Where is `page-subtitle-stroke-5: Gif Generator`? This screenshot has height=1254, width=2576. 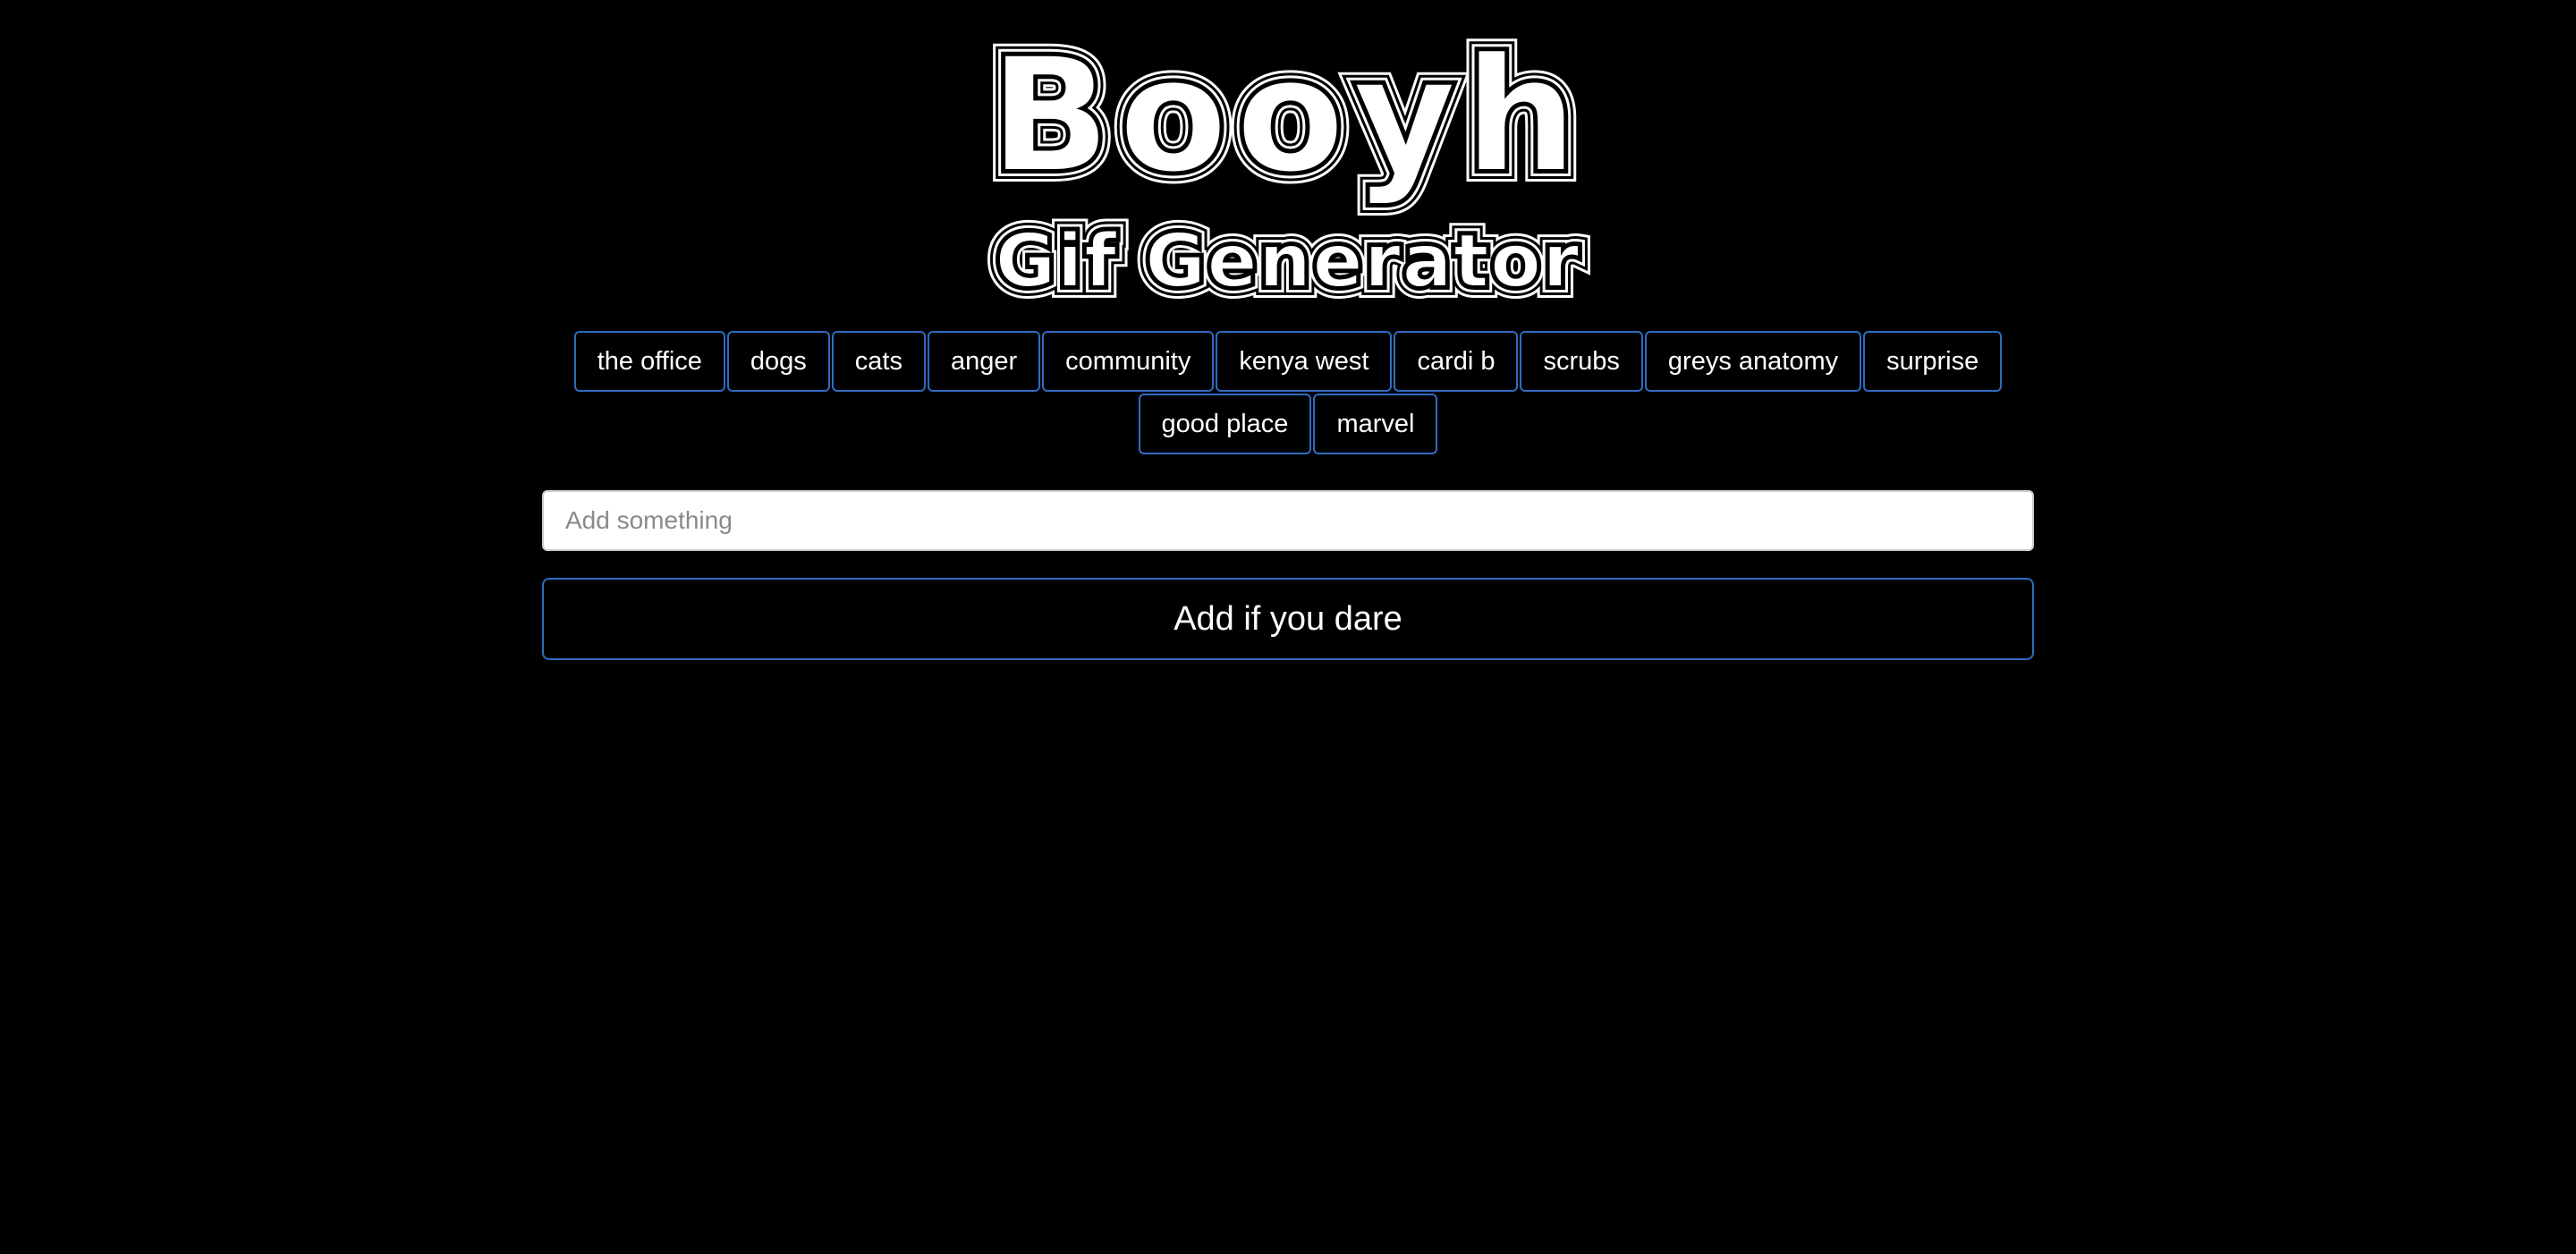
page-subtitle-stroke-5: Gif Generator is located at coordinates (1288, 261).